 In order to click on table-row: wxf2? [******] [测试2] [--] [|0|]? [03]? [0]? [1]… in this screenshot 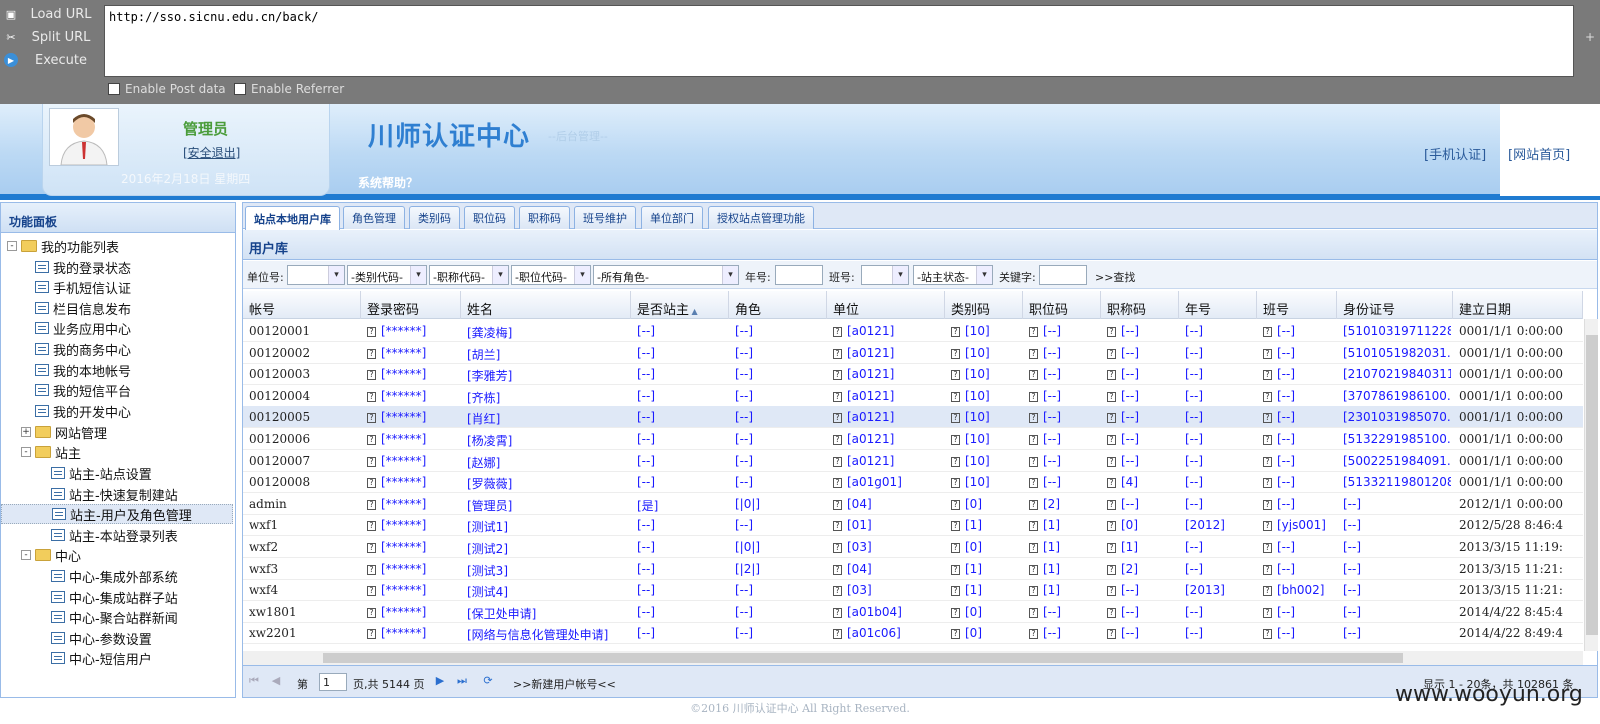, I will do `click(913, 547)`.